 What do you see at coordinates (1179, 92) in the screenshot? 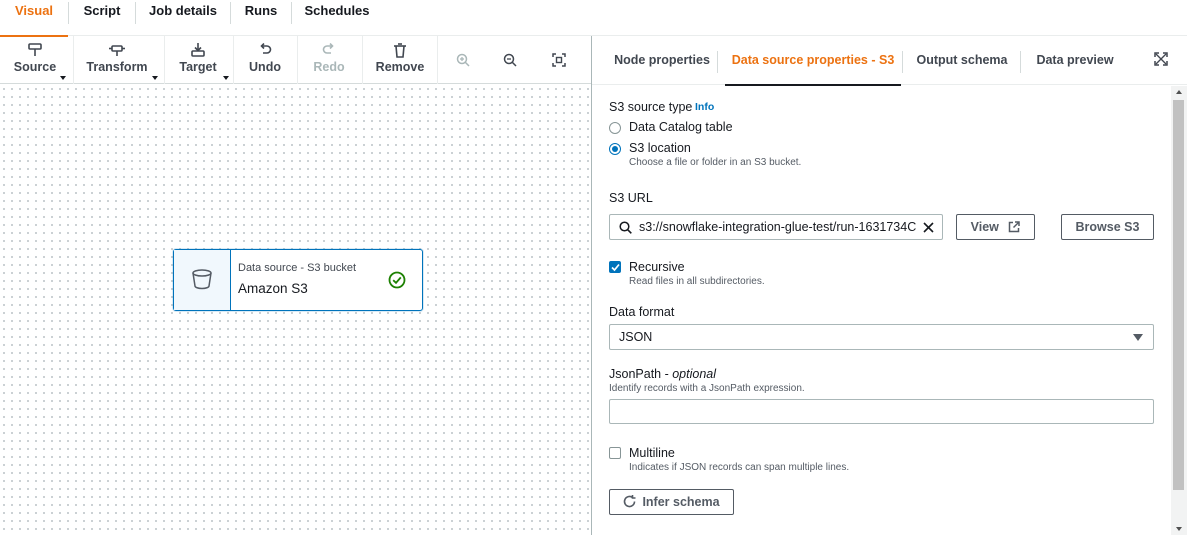
I see `scroll-up-icon` at bounding box center [1179, 92].